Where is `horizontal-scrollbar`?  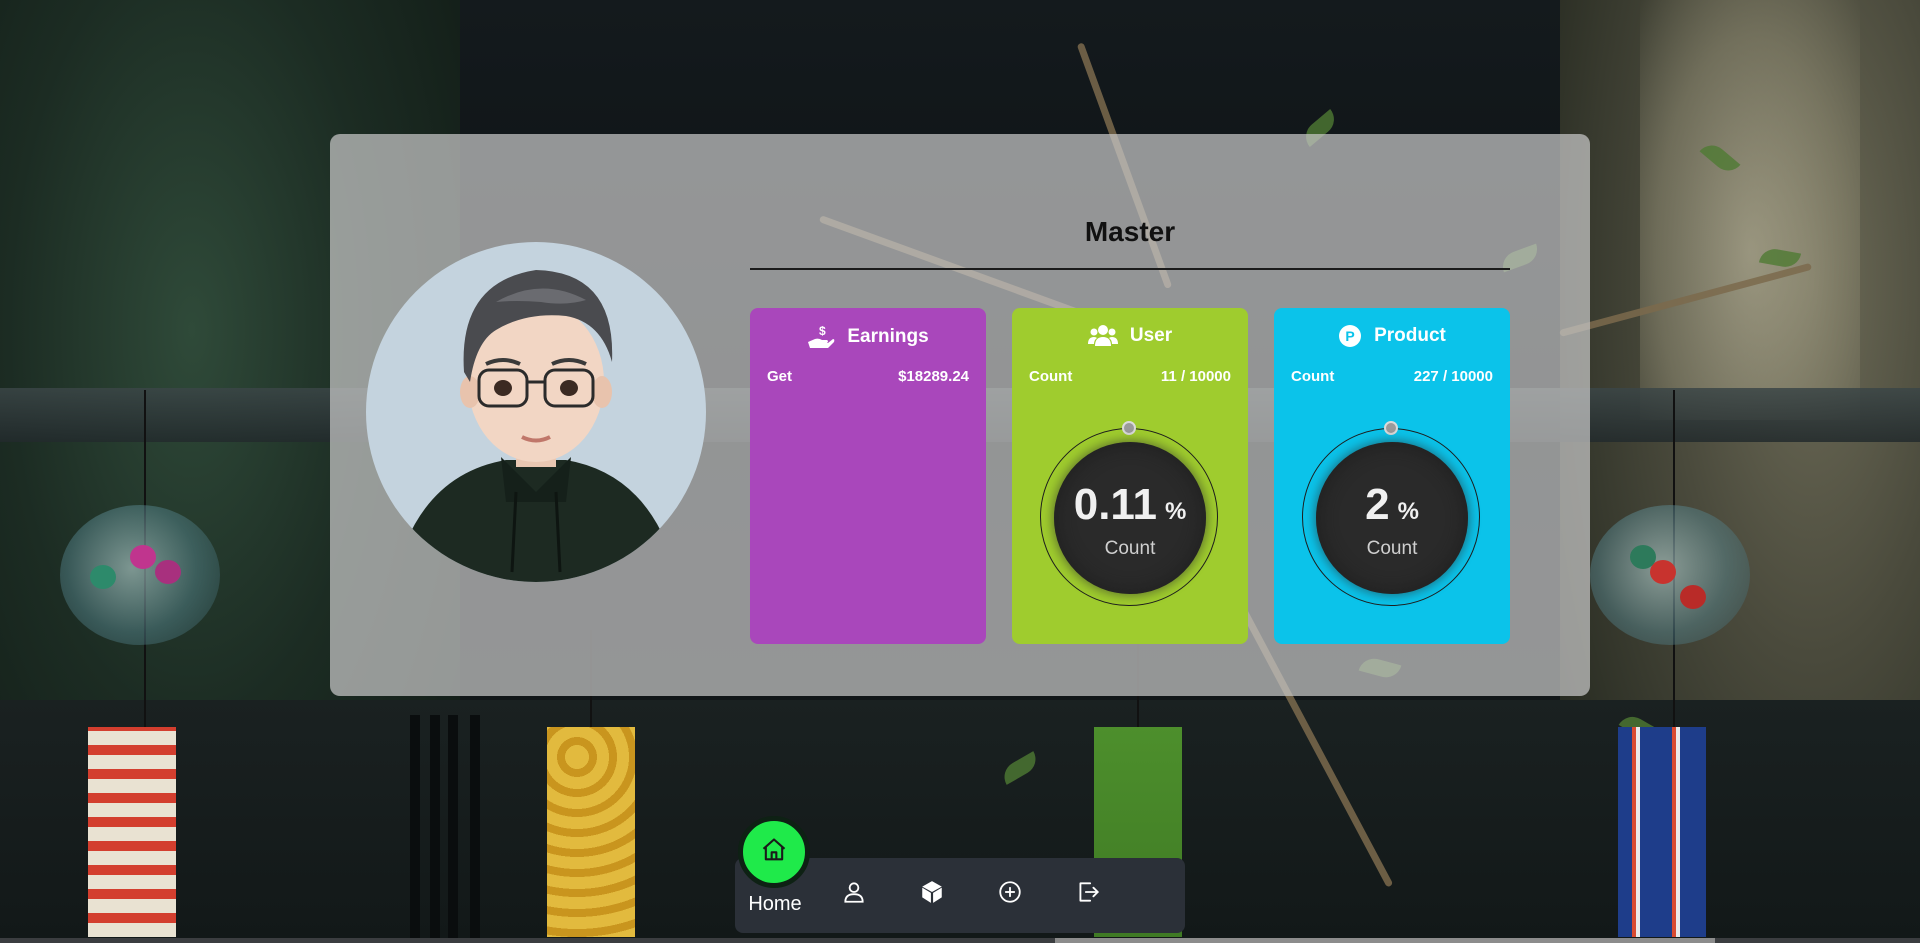
horizontal-scrollbar is located at coordinates (960, 940).